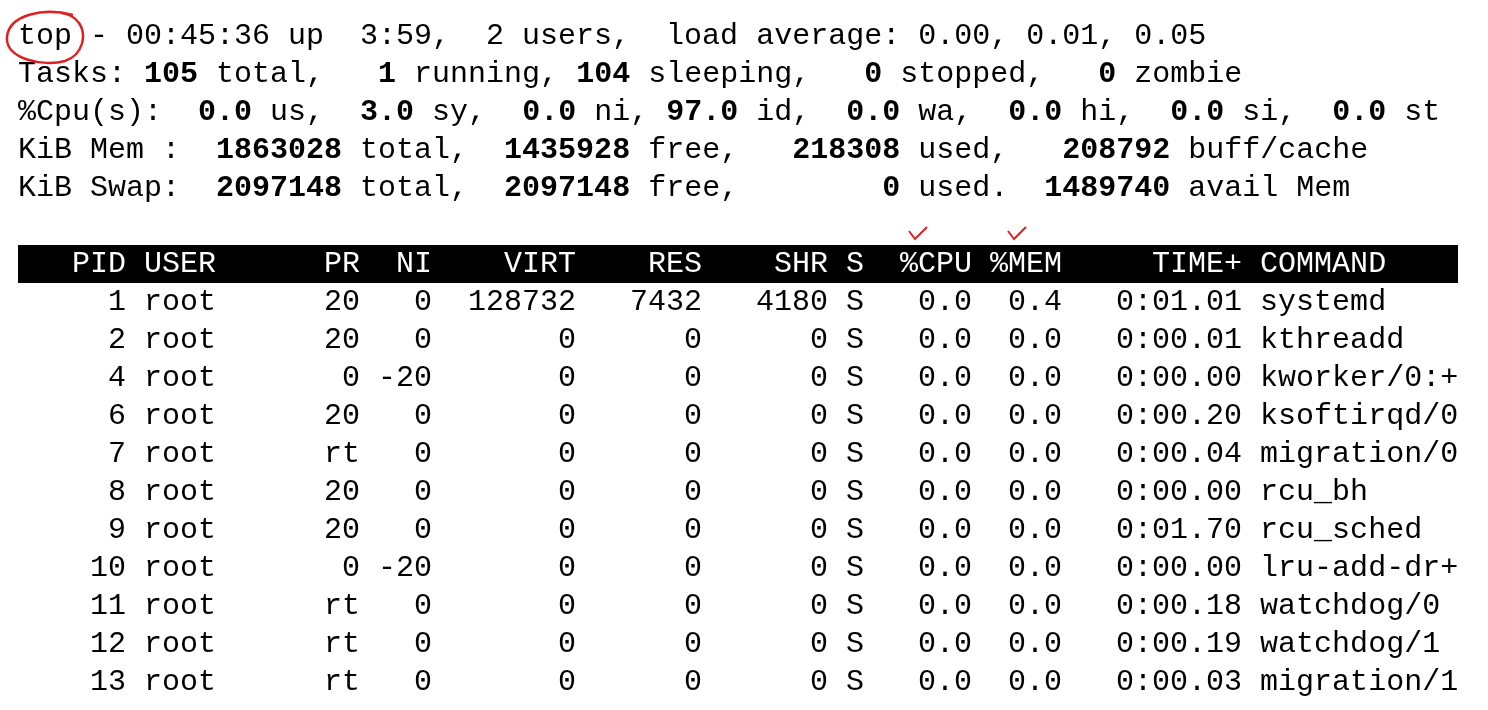  I want to click on column-header: USER, so click(180, 264).